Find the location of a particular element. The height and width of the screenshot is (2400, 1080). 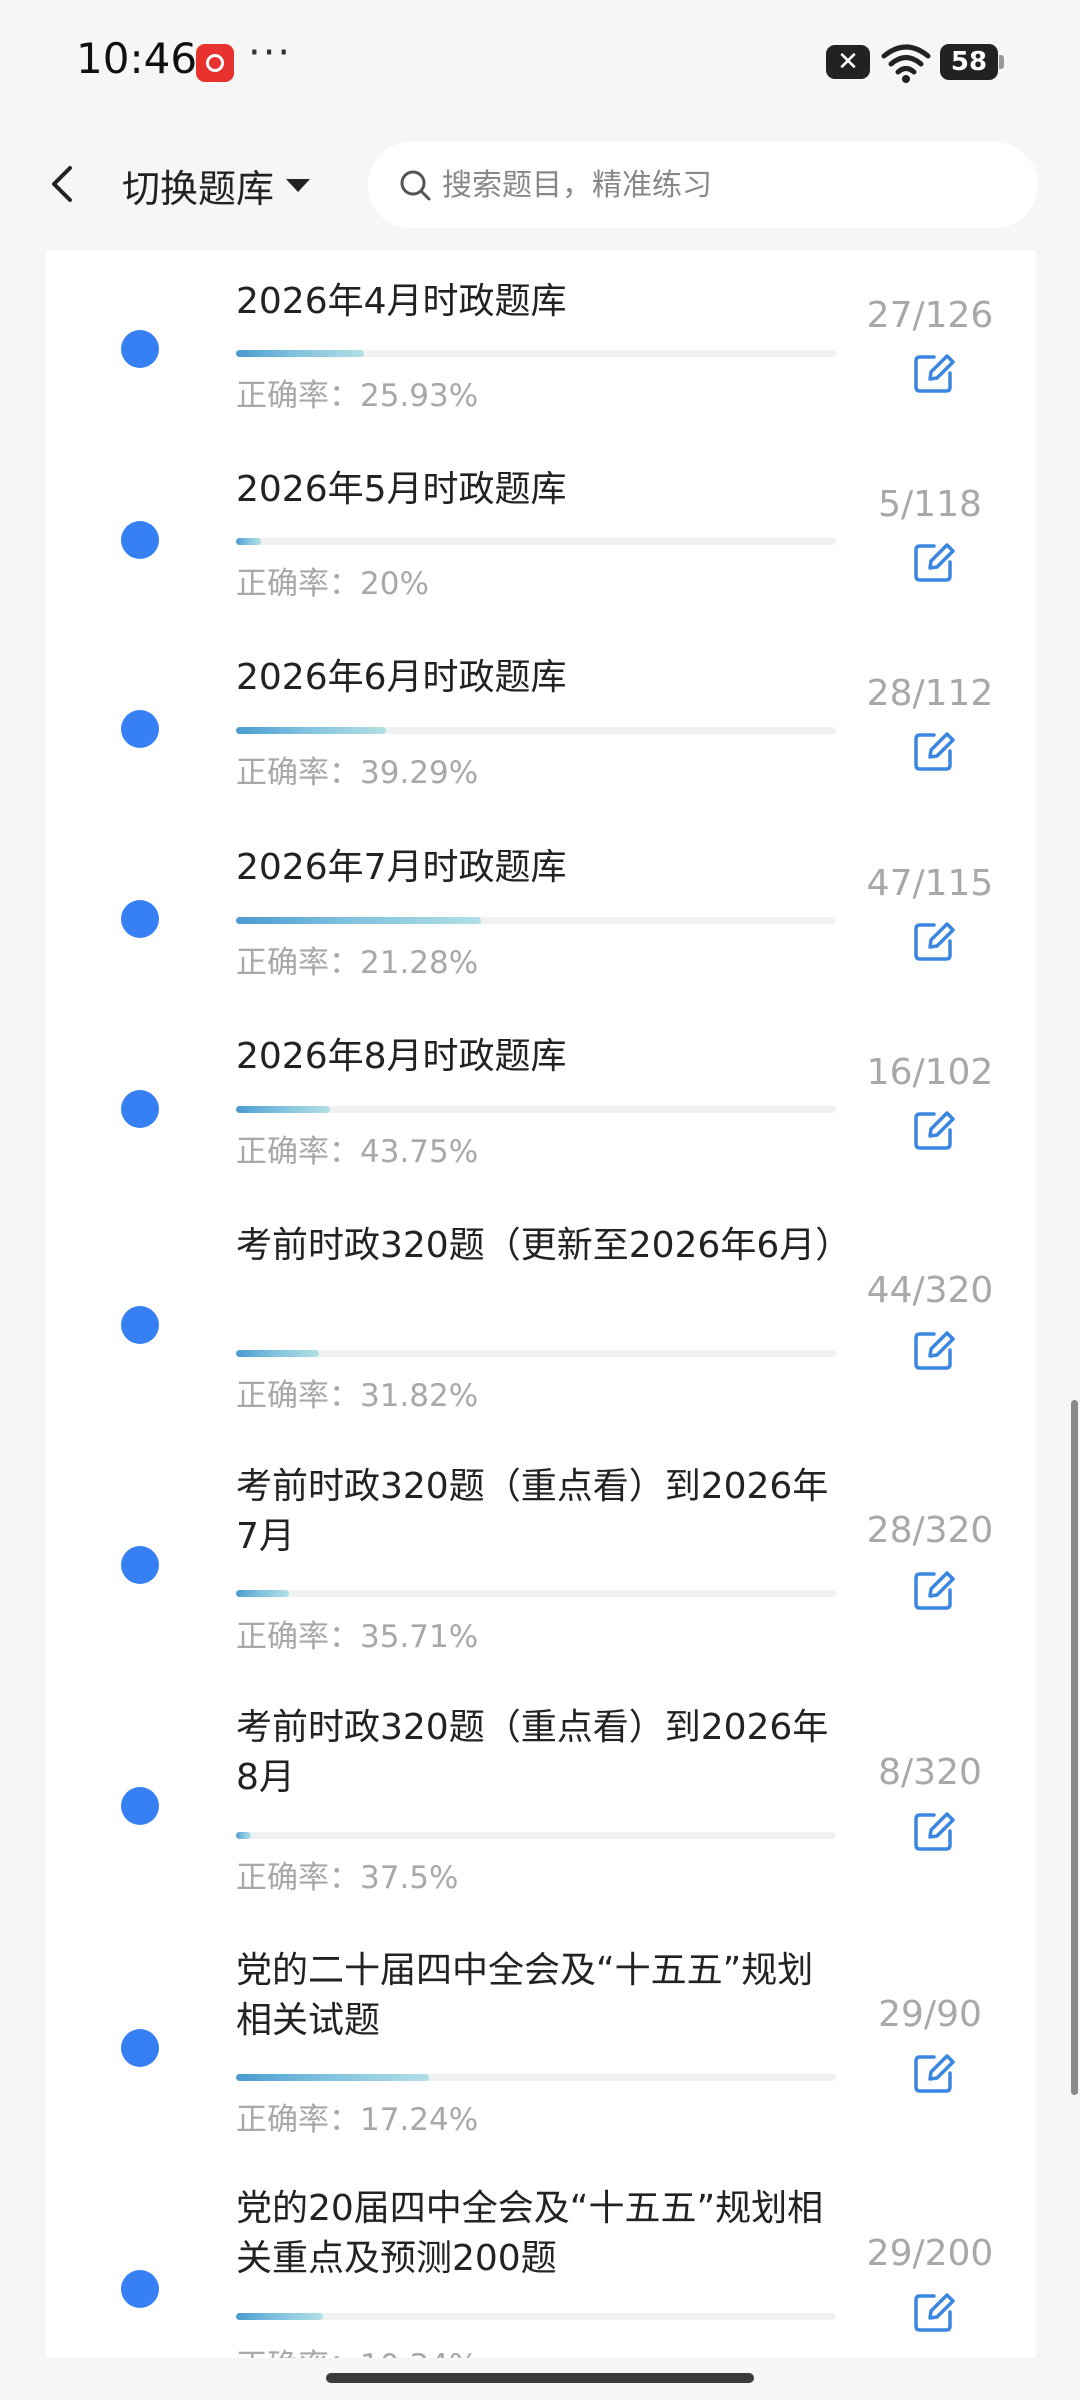

switch-question-bank-dropdown: 切换题库 is located at coordinates (216, 185).